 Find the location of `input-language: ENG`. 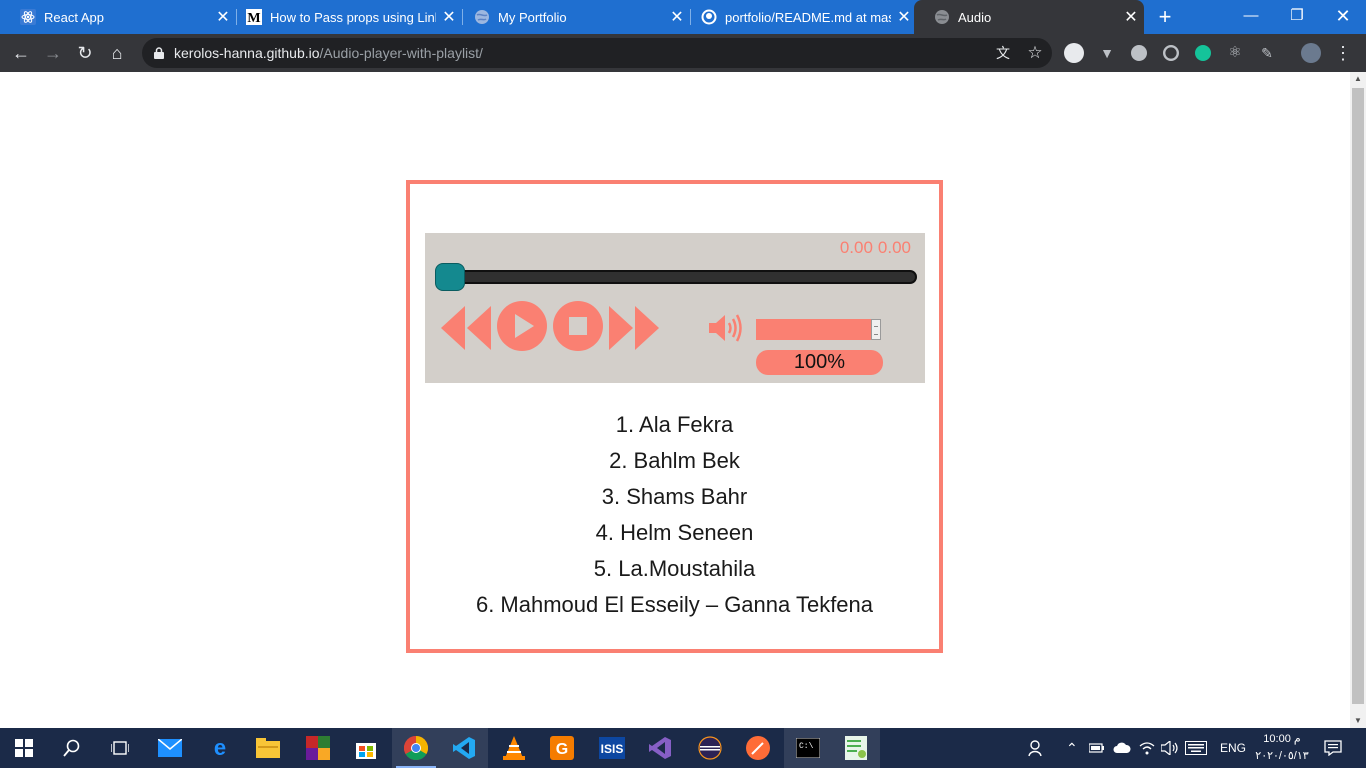

input-language: ENG is located at coordinates (1233, 748).